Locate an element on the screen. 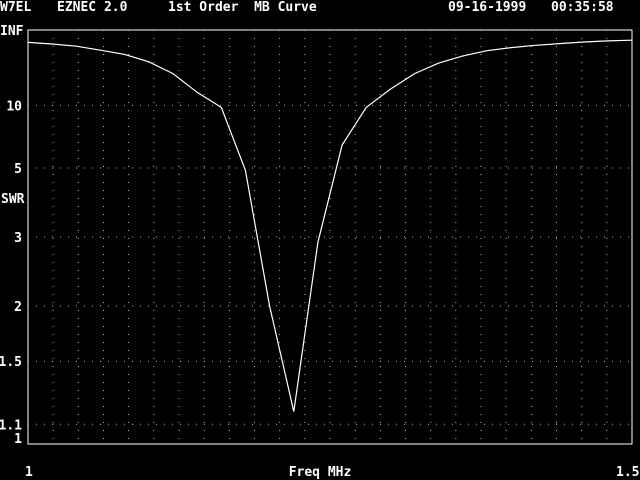 This screenshot has height=480, width=640. y-tick-label: 2 is located at coordinates (18, 307).